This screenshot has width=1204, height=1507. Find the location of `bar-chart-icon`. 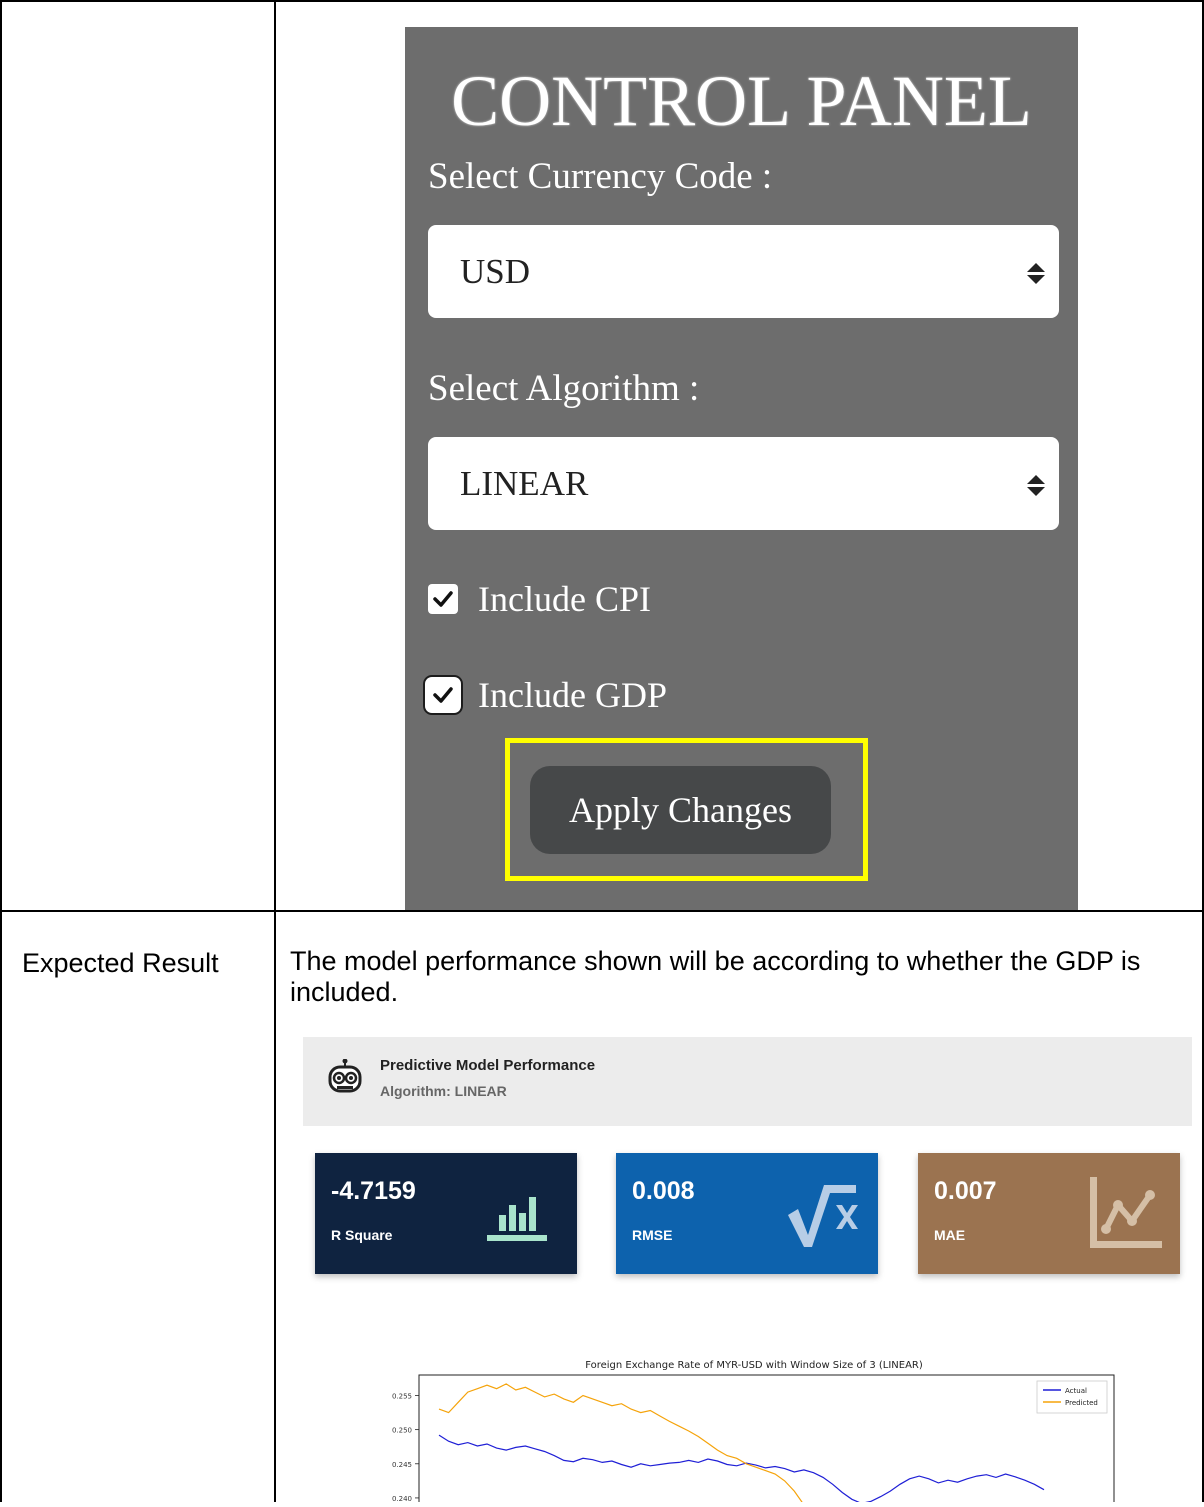

bar-chart-icon is located at coordinates (517, 1219).